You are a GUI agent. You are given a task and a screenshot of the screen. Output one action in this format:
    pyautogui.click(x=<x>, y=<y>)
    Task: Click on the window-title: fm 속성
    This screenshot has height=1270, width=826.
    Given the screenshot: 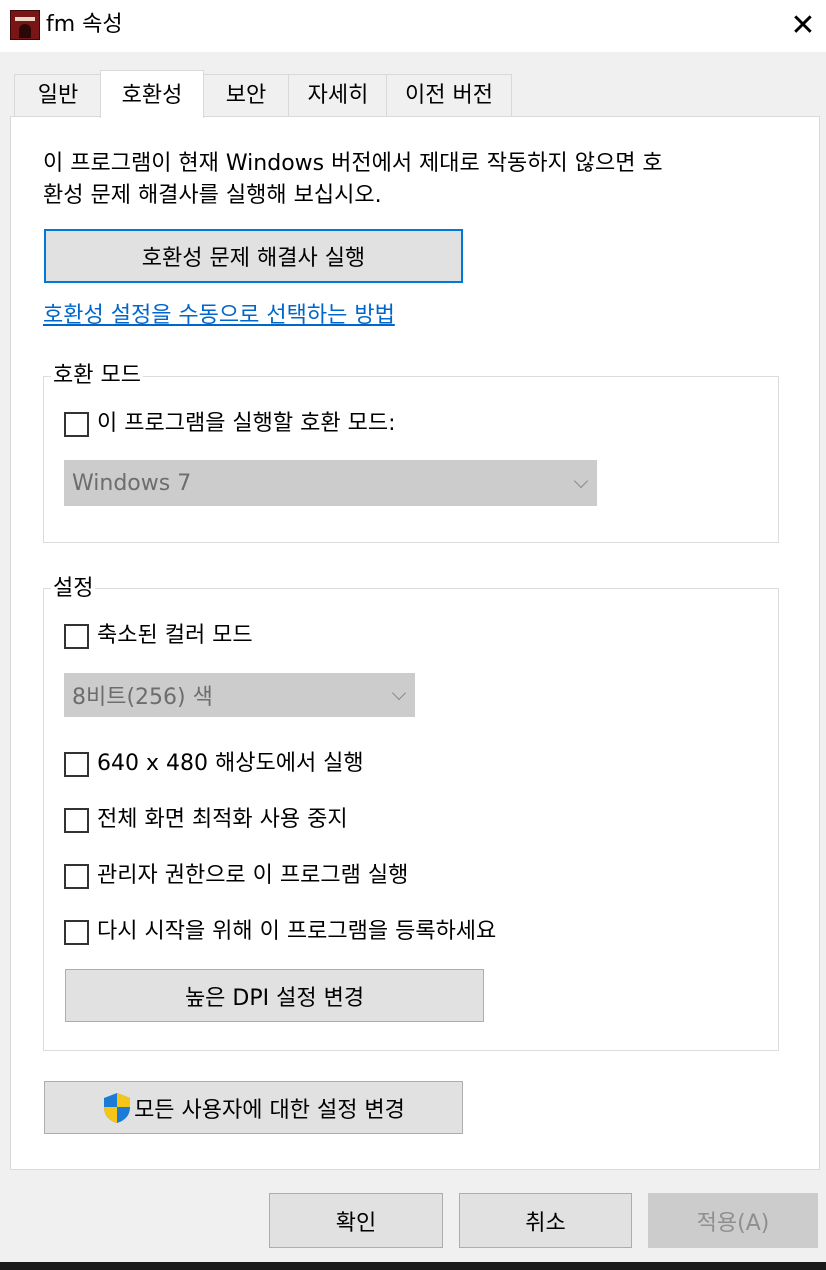 What is the action you would take?
    pyautogui.click(x=84, y=24)
    